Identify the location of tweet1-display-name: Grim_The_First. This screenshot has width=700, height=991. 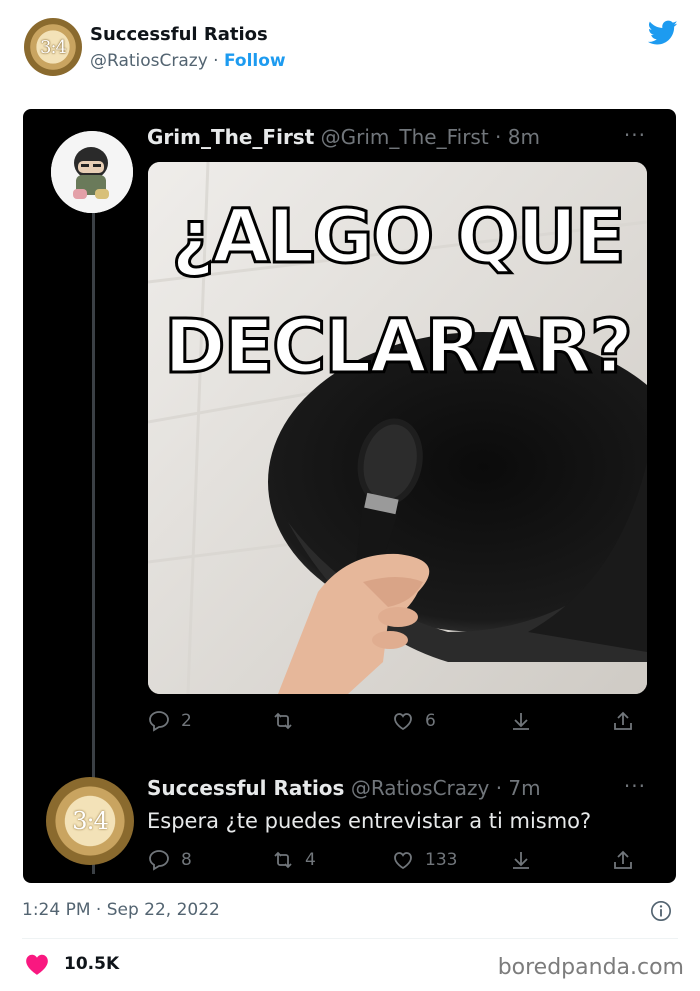
(230, 137).